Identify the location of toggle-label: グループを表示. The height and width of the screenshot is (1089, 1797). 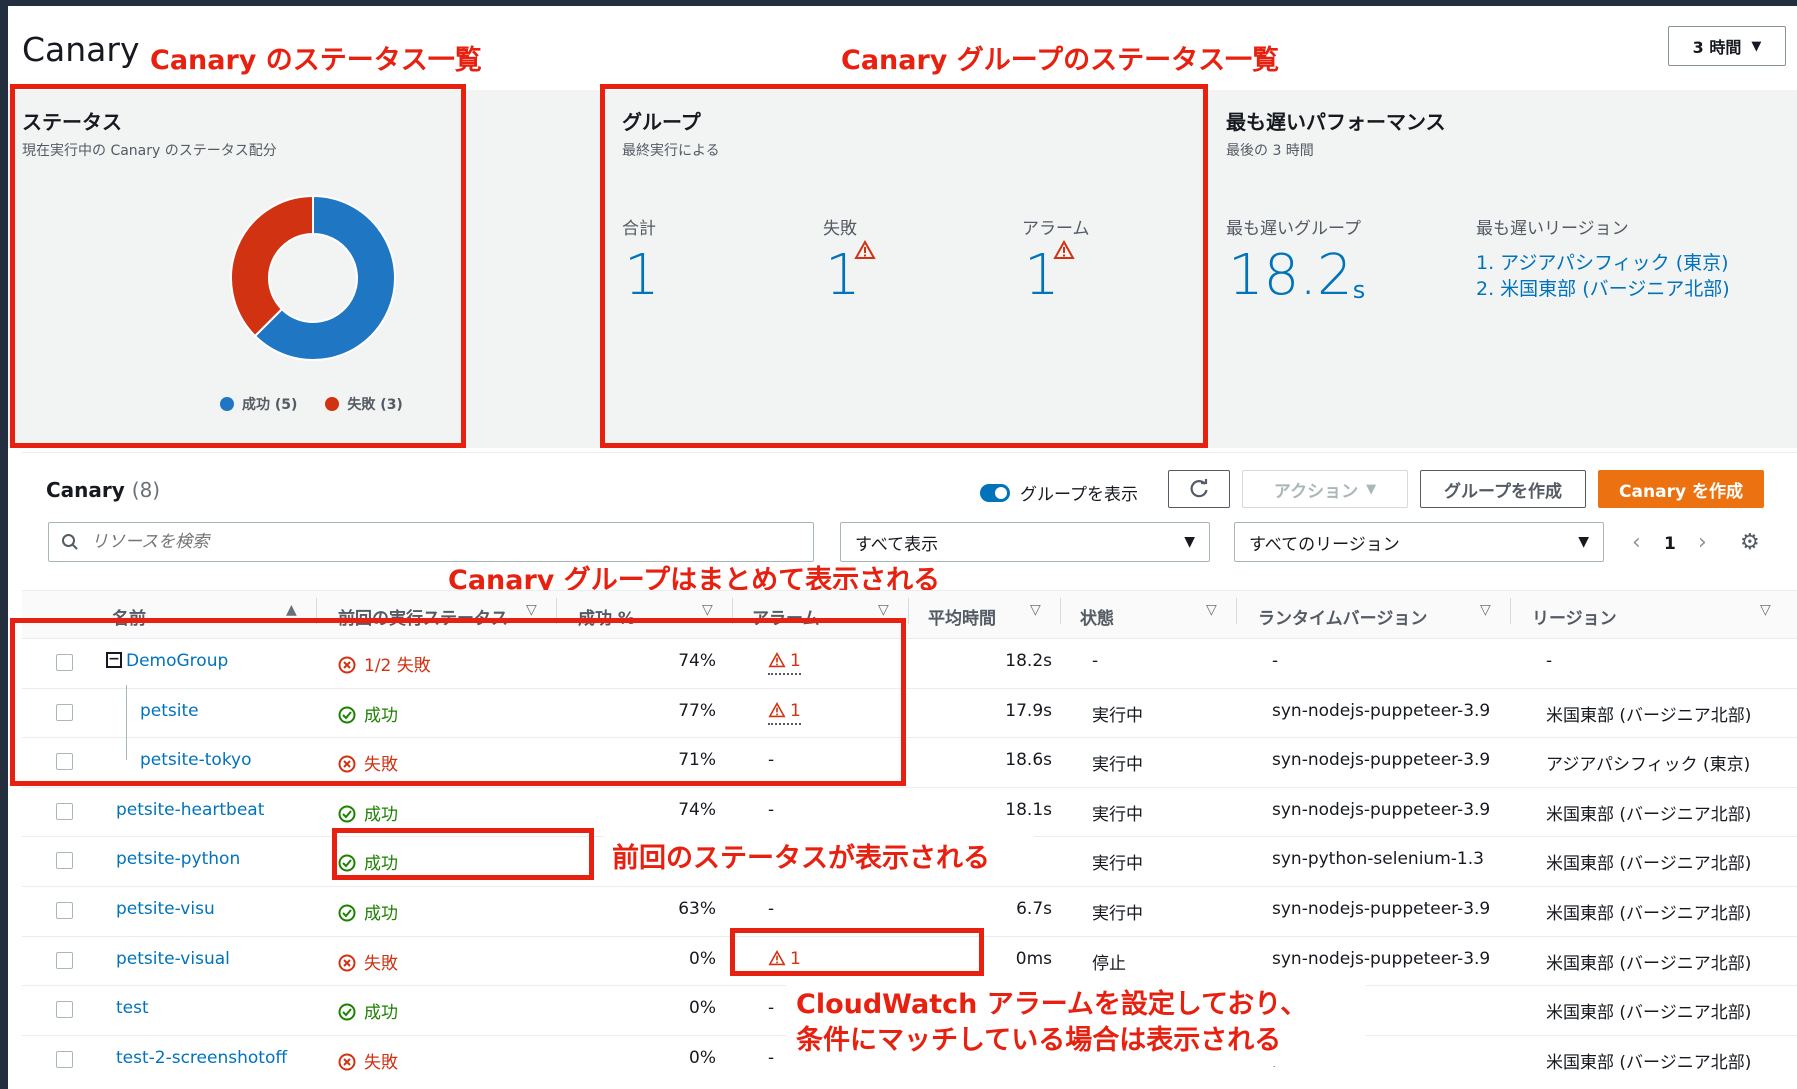
(1079, 495).